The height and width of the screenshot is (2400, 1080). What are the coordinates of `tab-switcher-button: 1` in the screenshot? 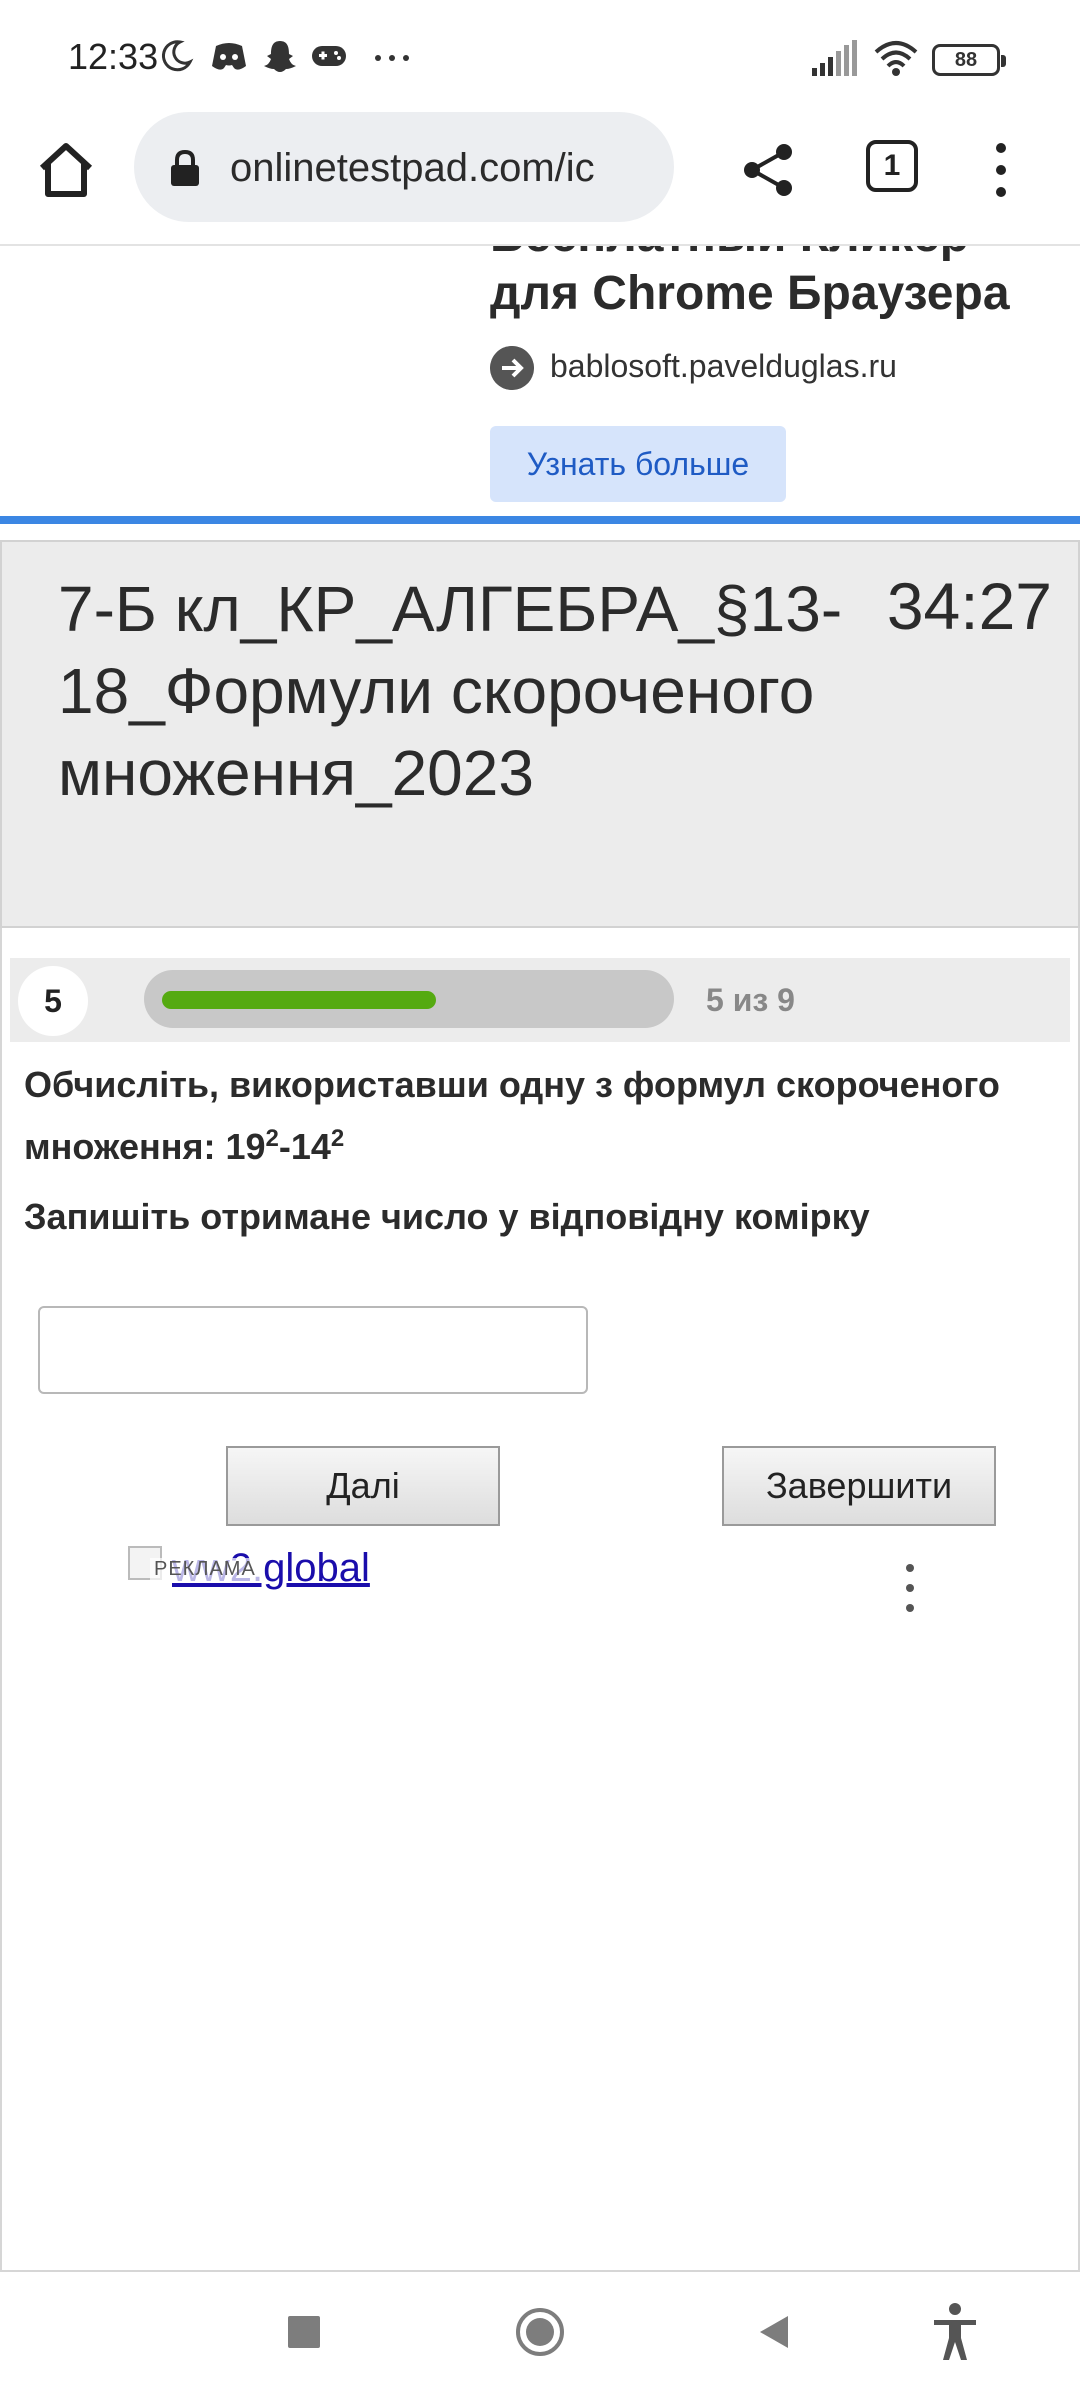 It's located at (892, 166).